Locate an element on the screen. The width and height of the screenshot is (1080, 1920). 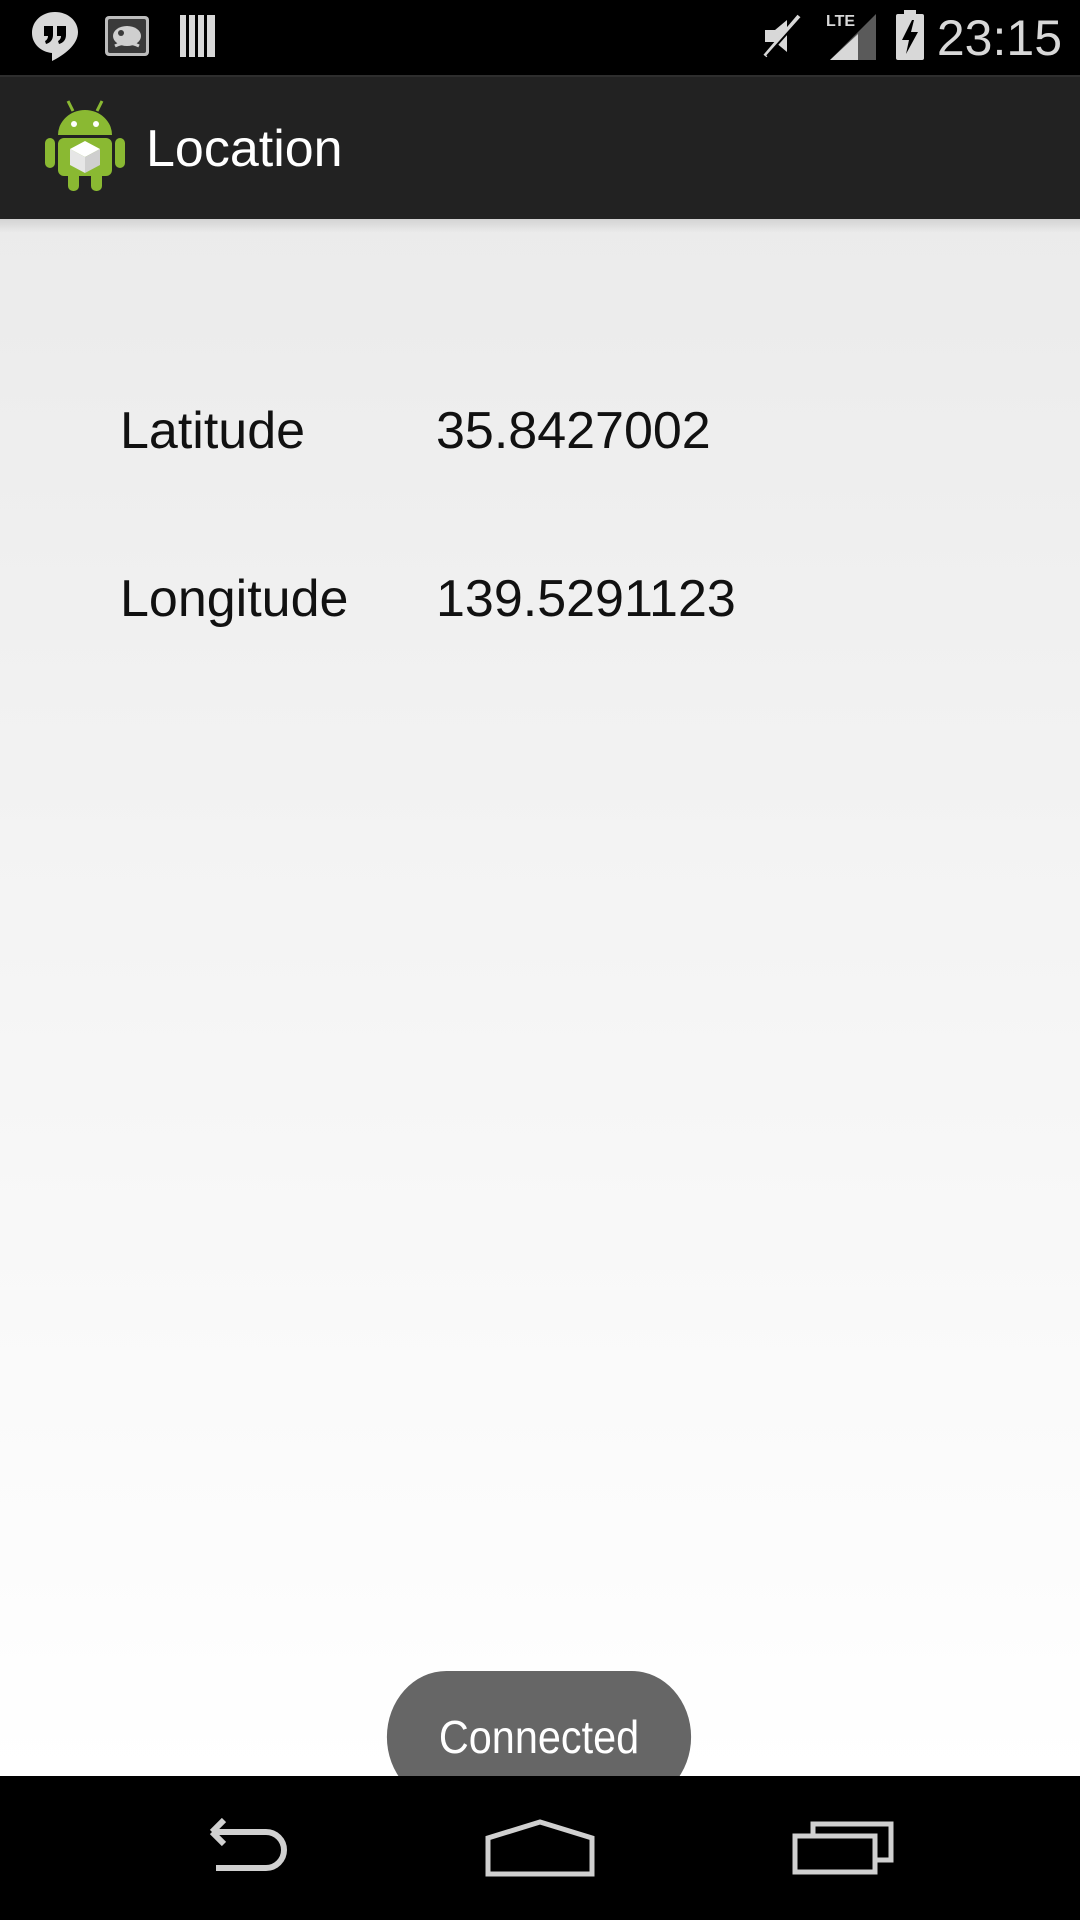
latitude-label: Latitude is located at coordinates (213, 431).